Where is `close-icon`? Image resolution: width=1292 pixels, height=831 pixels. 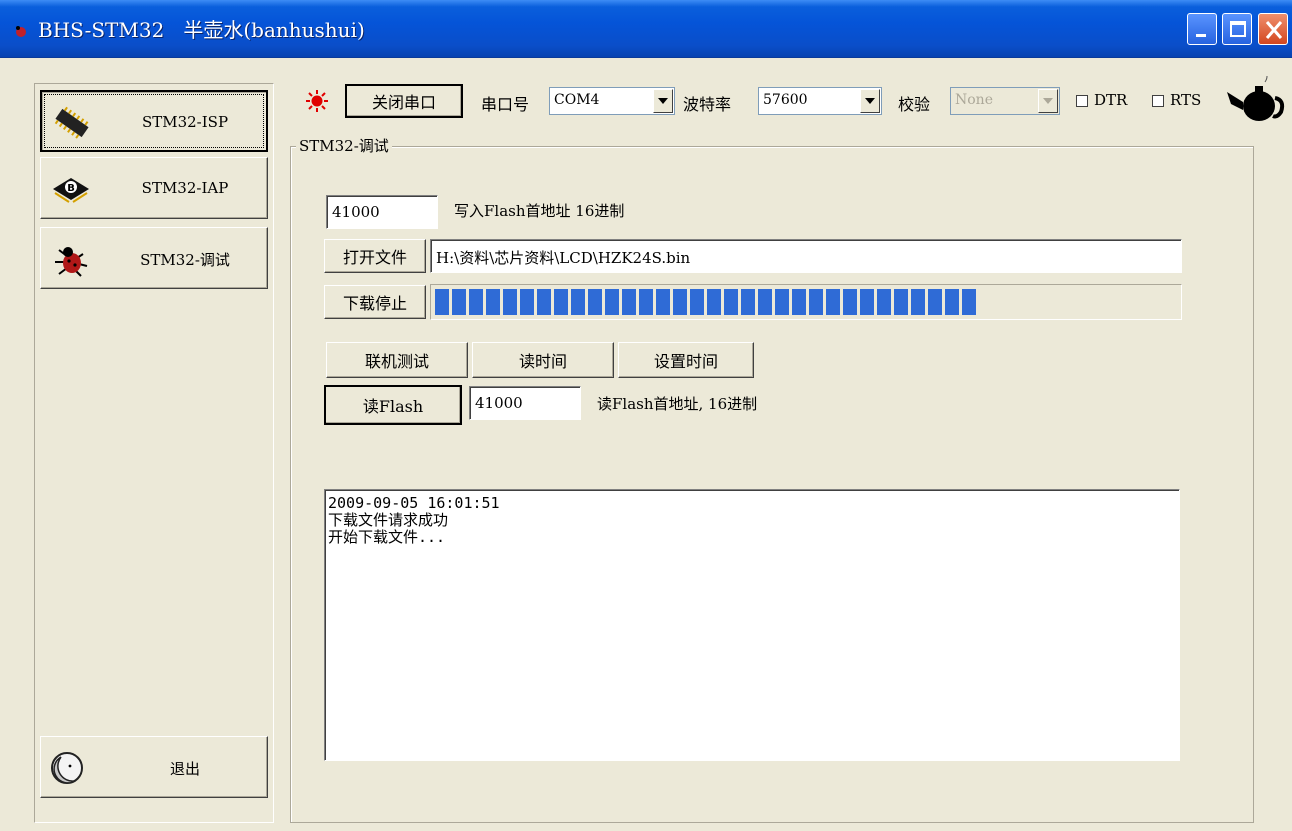 close-icon is located at coordinates (1274, 30).